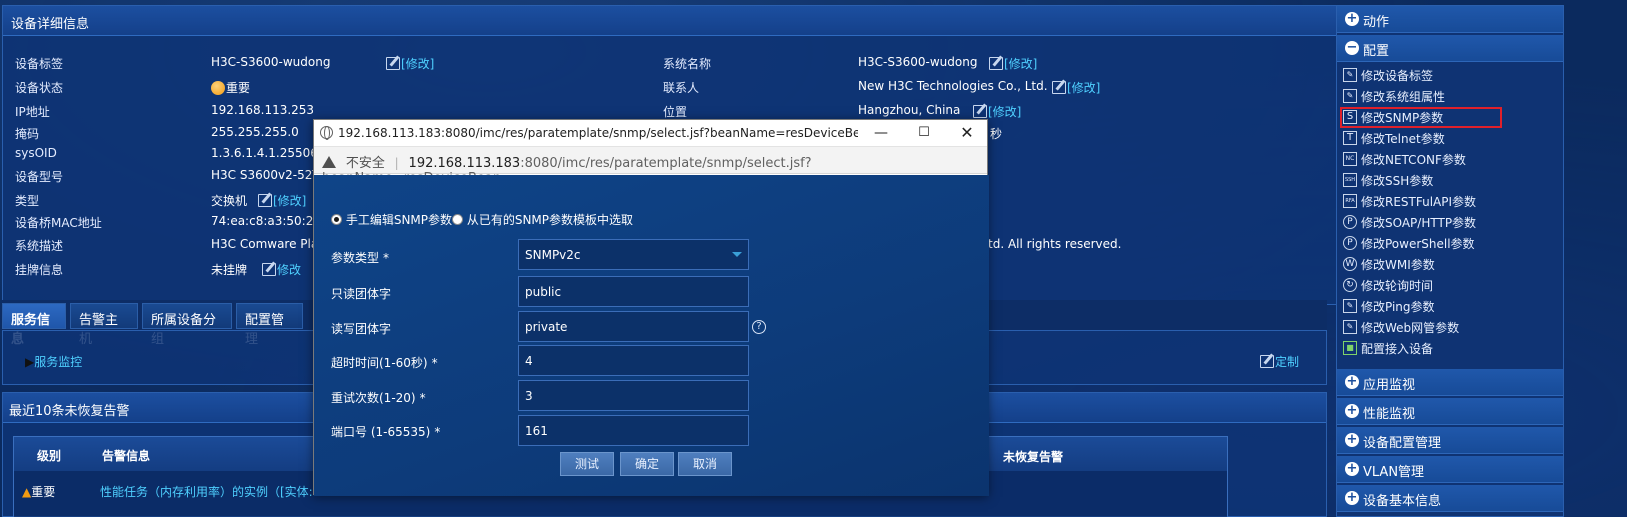 The image size is (1627, 517). Describe the element at coordinates (282, 200) in the screenshot. I see `edit-type-link: [修改]` at that location.